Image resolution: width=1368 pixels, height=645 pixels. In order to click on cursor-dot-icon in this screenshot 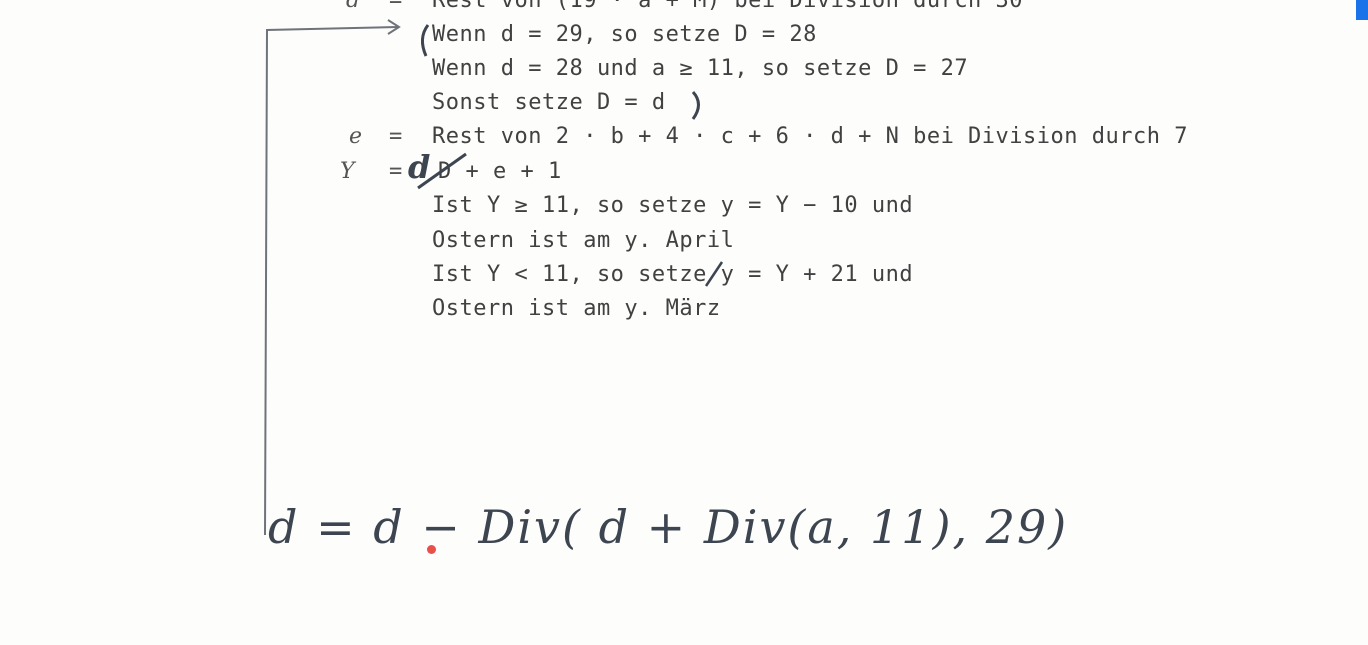, I will do `click(431, 549)`.